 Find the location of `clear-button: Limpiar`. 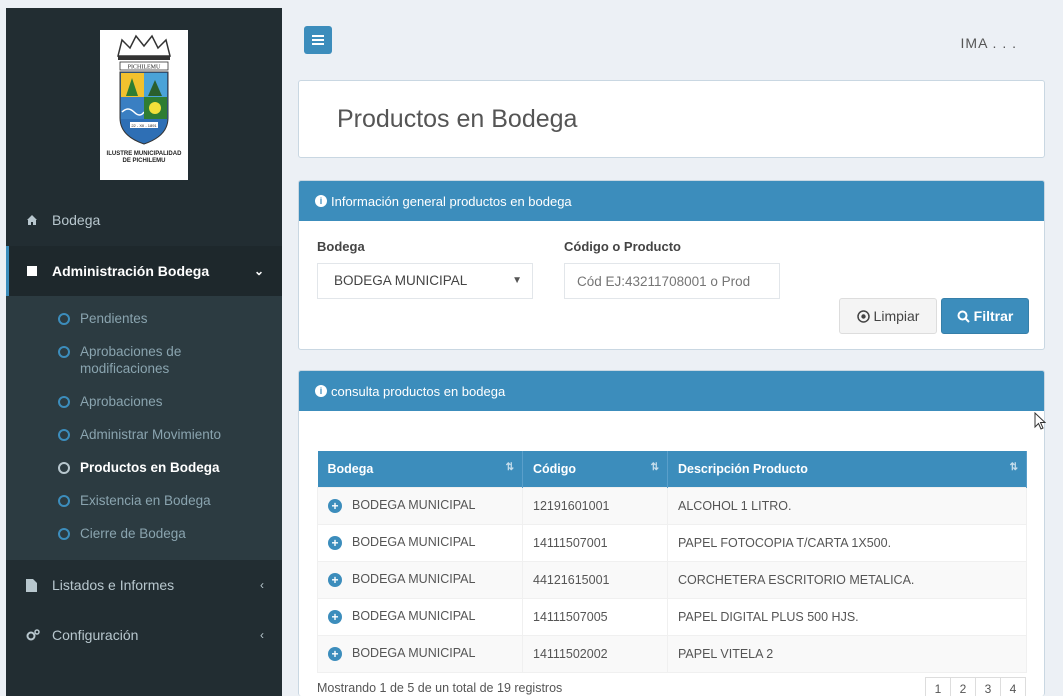

clear-button: Limpiar is located at coordinates (888, 316).